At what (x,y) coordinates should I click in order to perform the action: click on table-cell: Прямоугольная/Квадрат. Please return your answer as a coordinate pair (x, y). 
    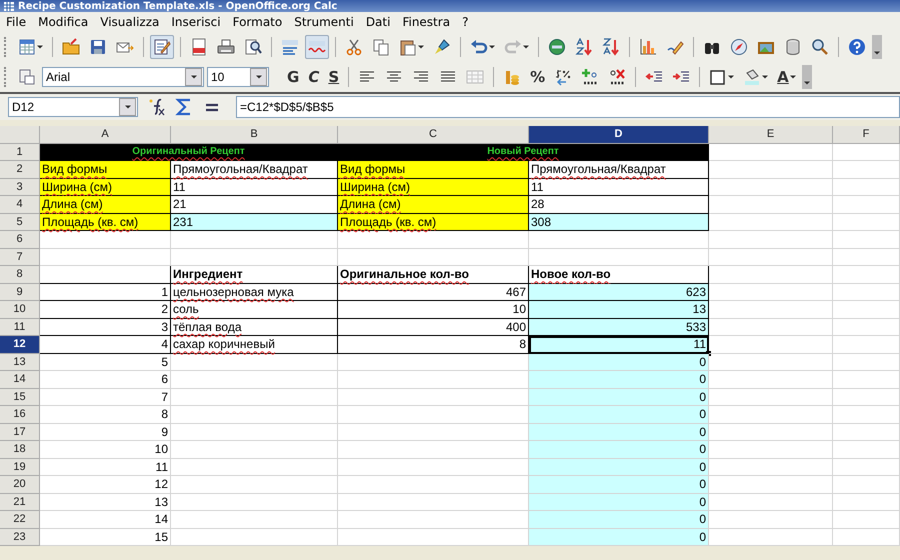
    Looking at the image, I should click on (619, 169).